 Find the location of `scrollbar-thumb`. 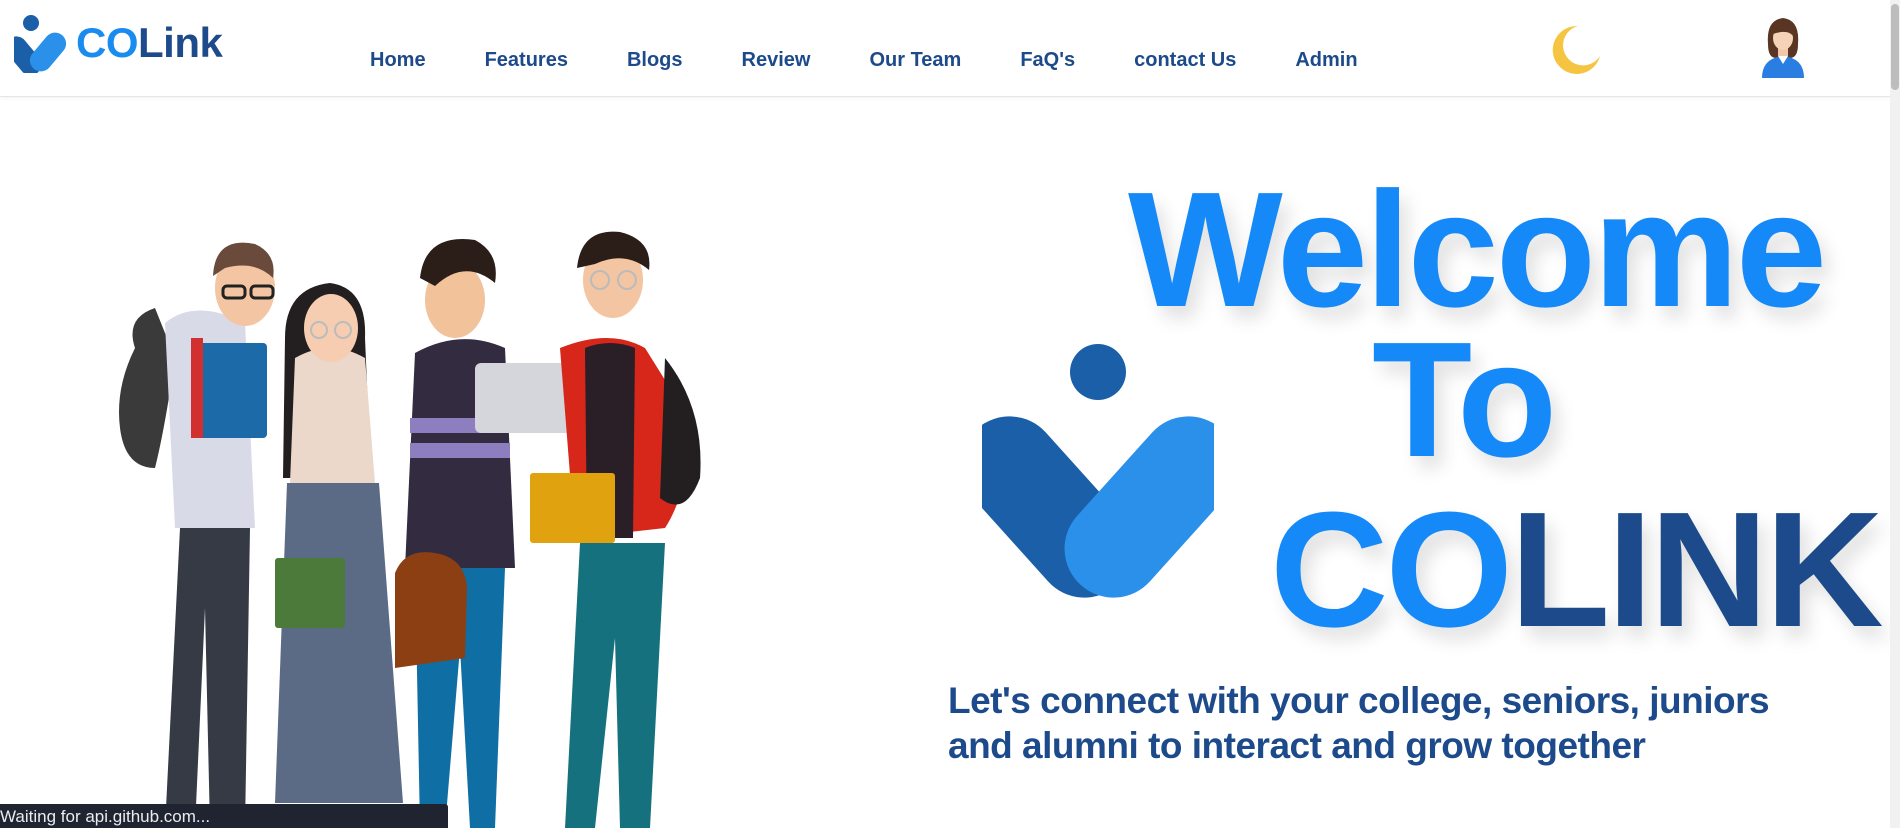

scrollbar-thumb is located at coordinates (1895, 47).